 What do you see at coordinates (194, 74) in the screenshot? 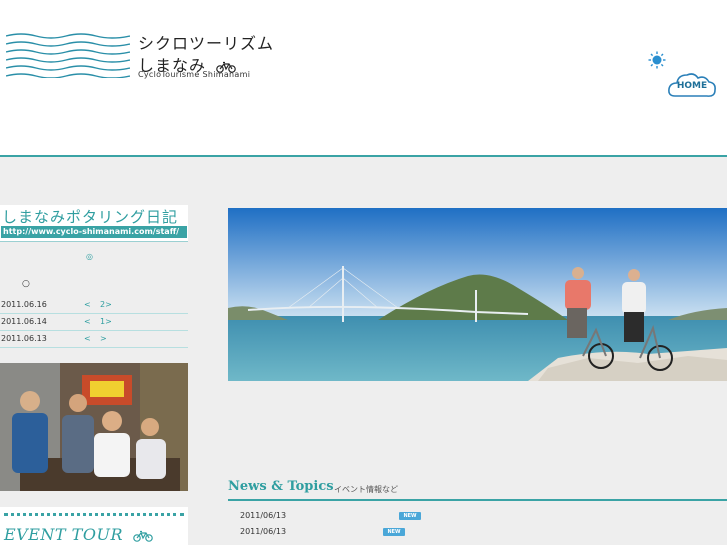
I see `logo-english: CycloTourisme Shimanami` at bounding box center [194, 74].